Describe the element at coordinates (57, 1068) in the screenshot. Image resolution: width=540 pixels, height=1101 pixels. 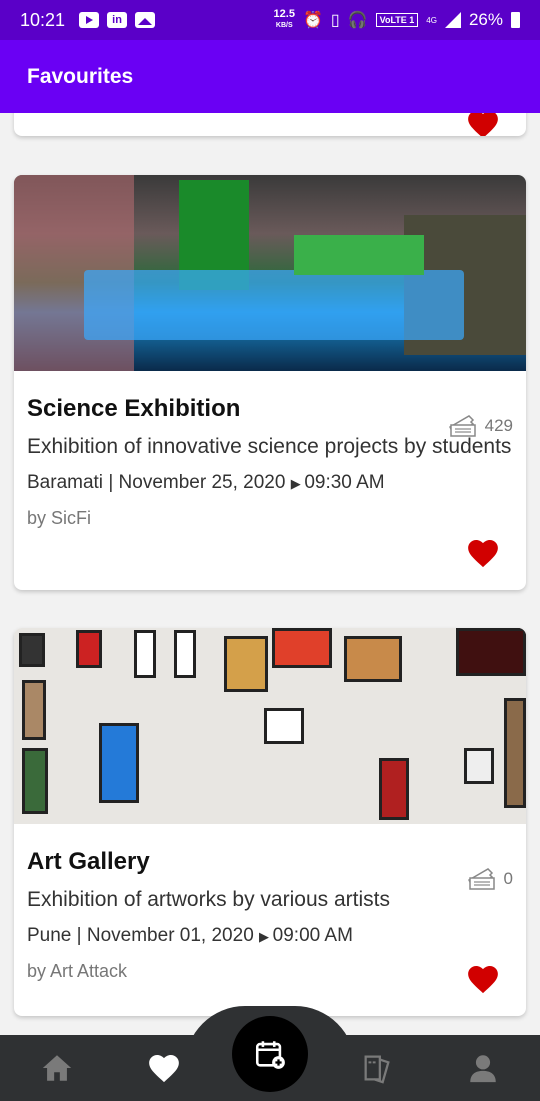
I see `home-icon` at that location.